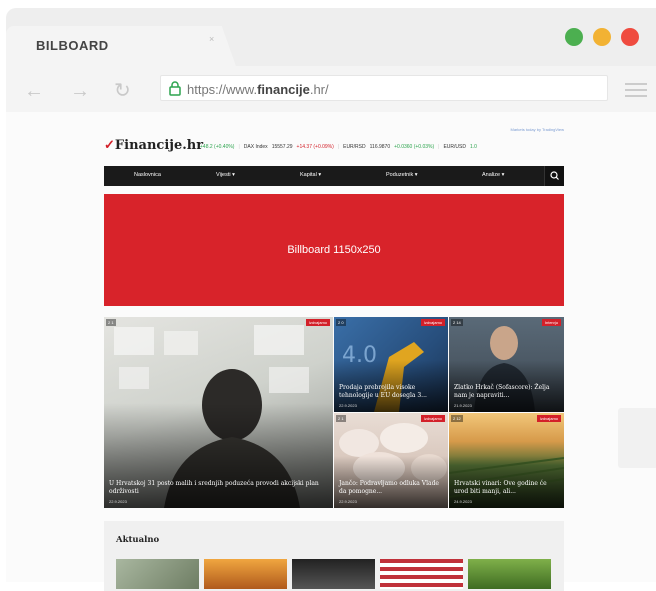  What do you see at coordinates (147, 175) in the screenshot?
I see `nav-item-naslovnica: Naslovnica` at bounding box center [147, 175].